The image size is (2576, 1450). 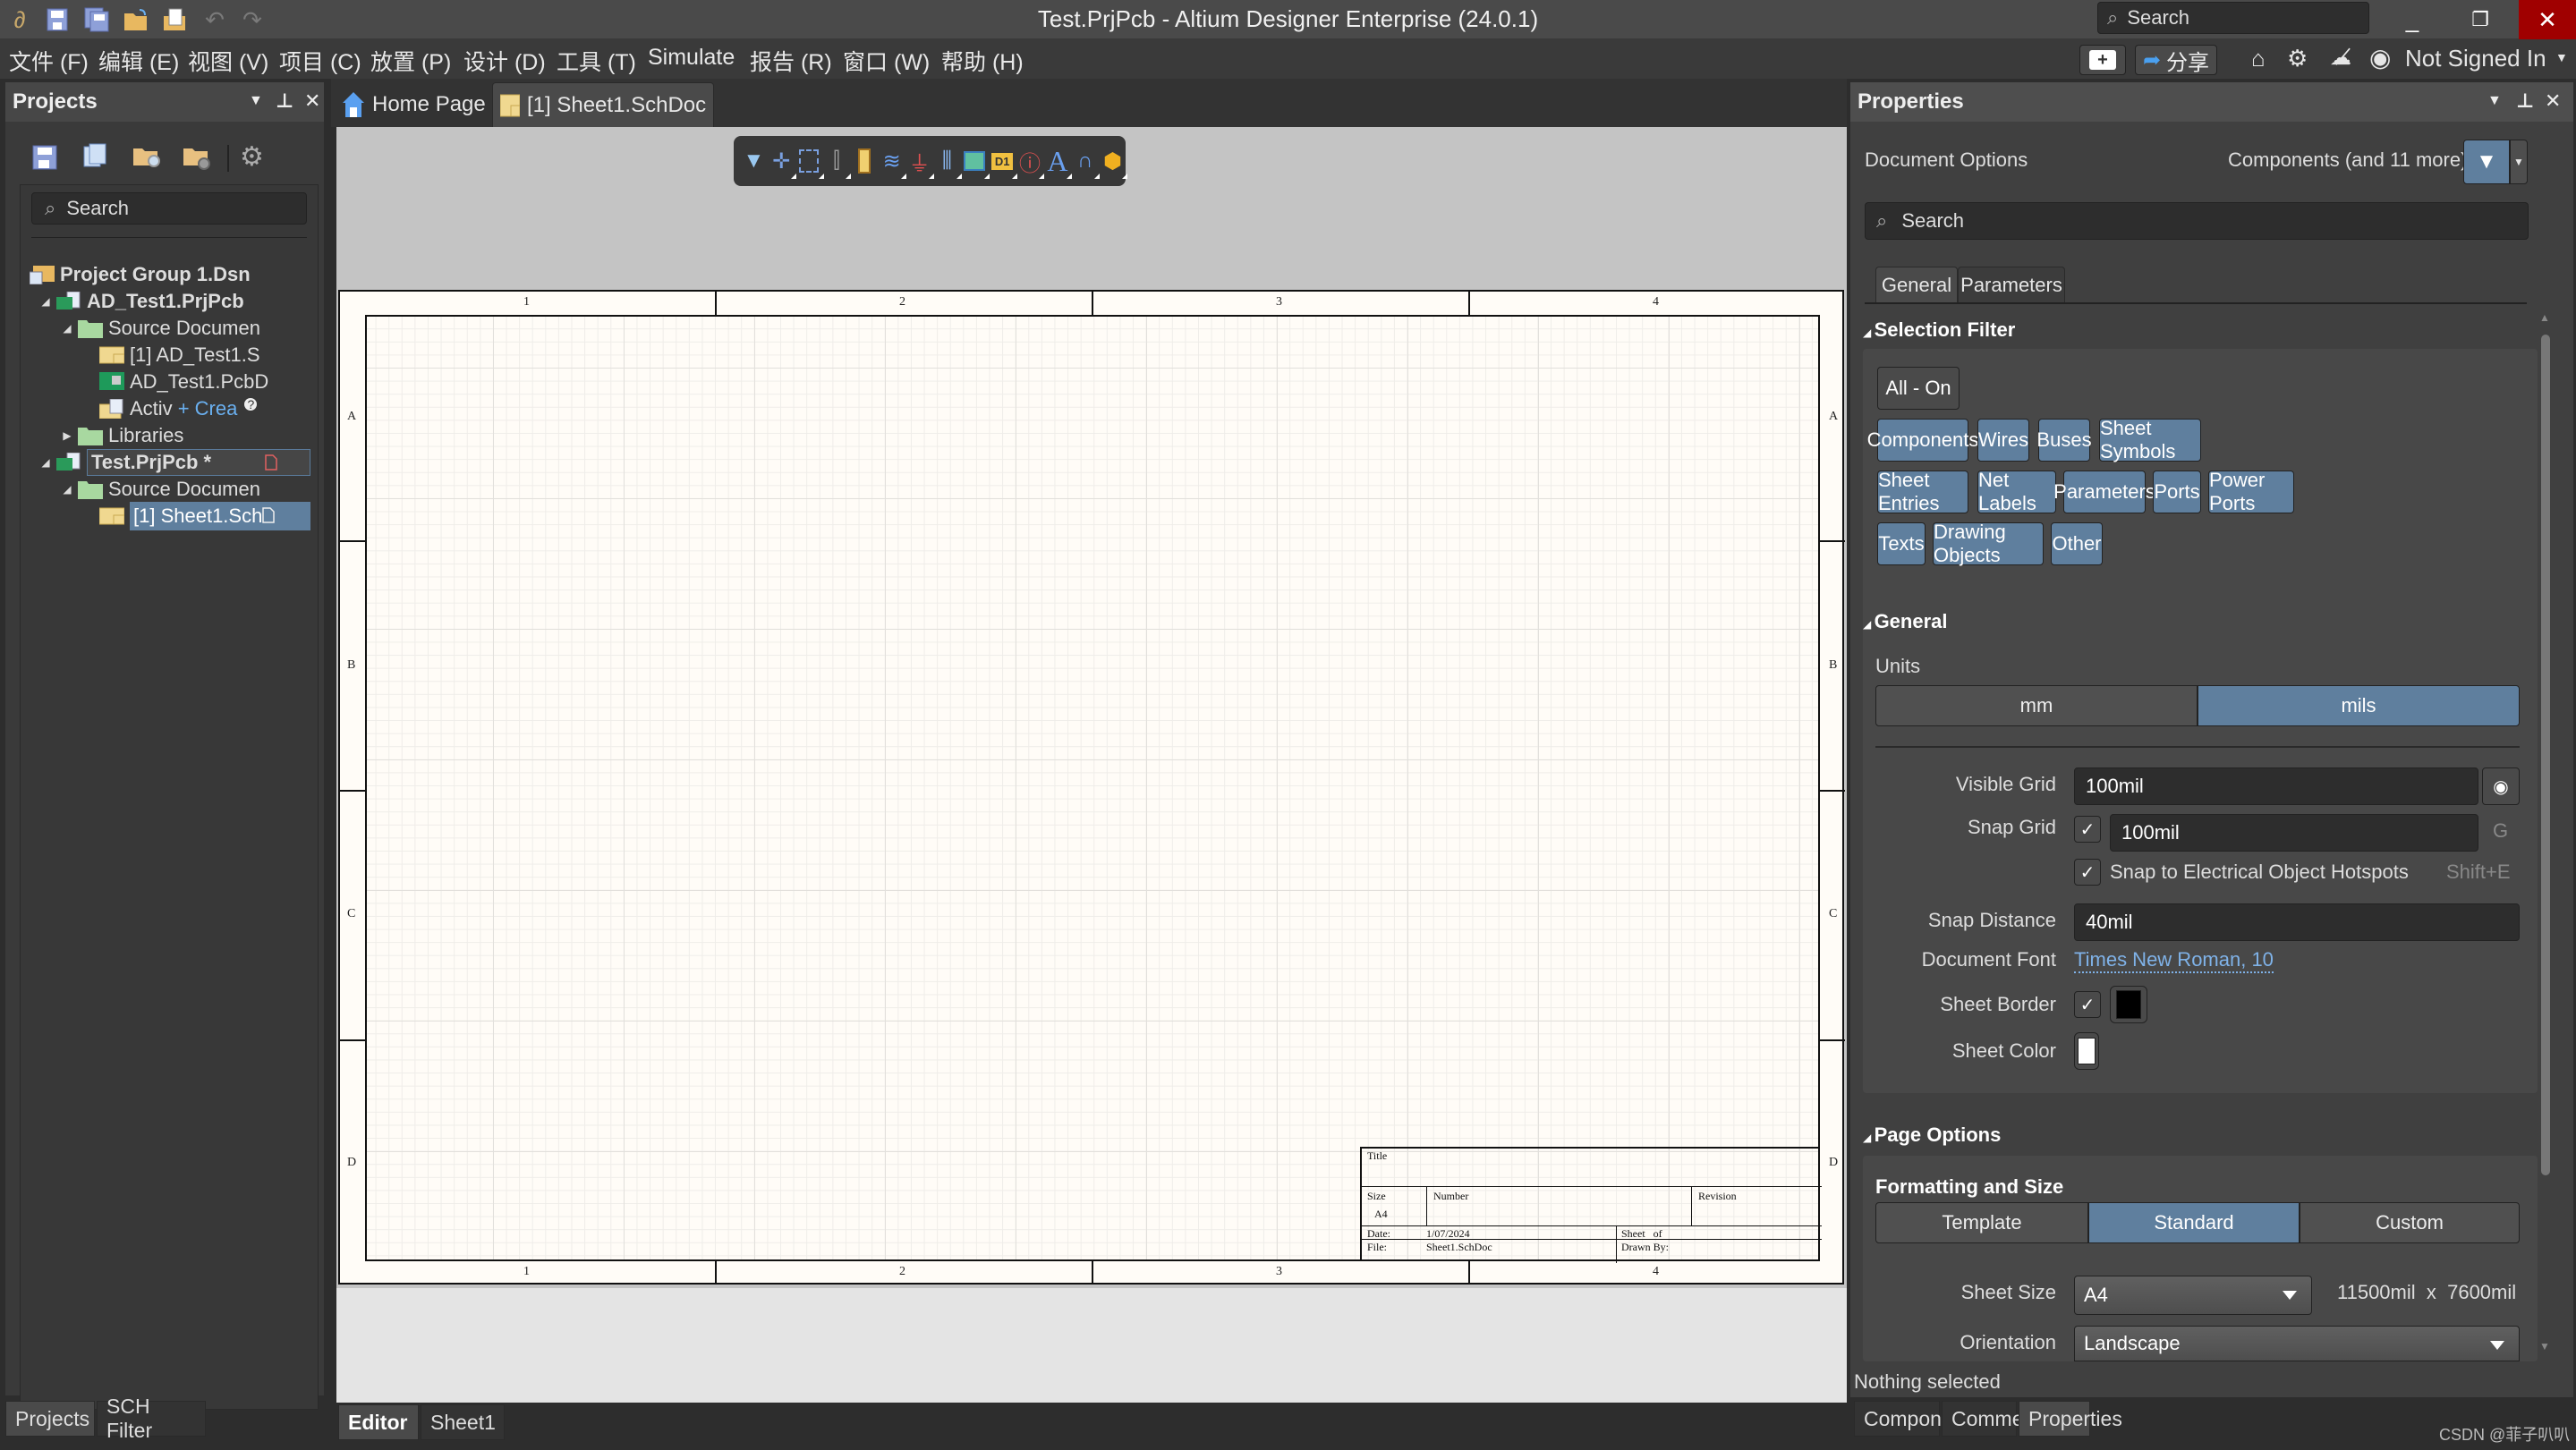 What do you see at coordinates (228, 61) in the screenshot?
I see `menu-view: 视图 (V)` at bounding box center [228, 61].